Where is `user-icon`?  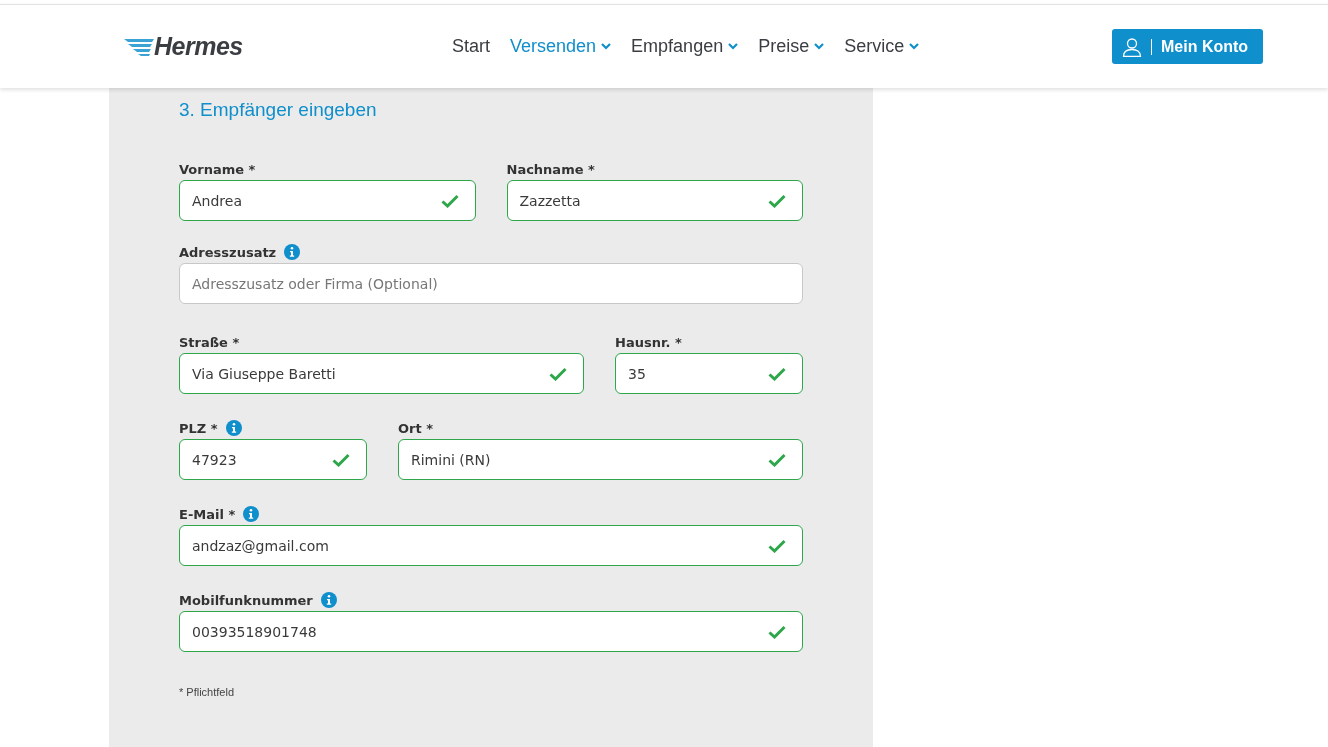 user-icon is located at coordinates (1132, 46).